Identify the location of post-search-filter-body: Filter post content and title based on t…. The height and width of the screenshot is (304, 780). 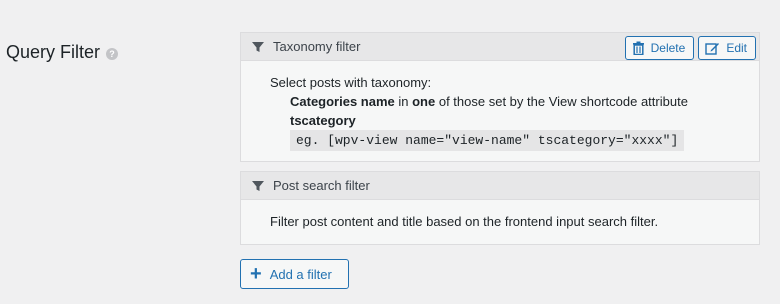
(500, 214).